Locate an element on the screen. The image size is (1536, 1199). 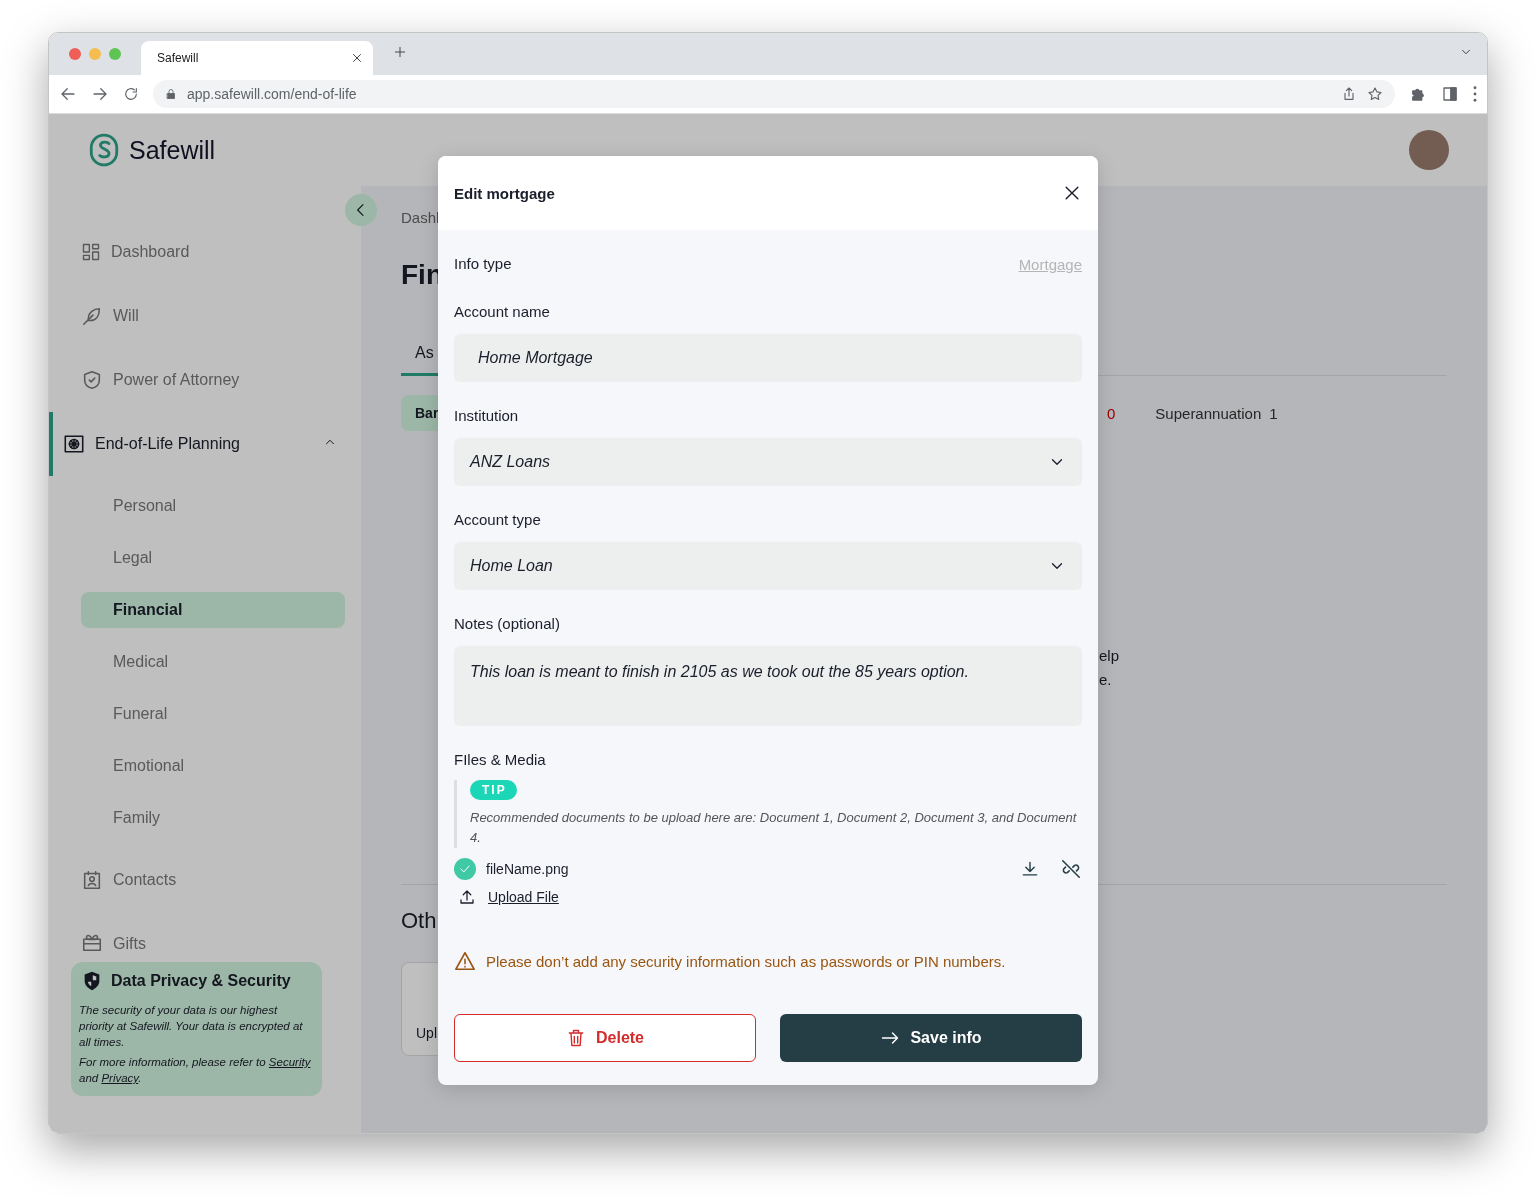
avatar-photo-placeholder is located at coordinates (1429, 150).